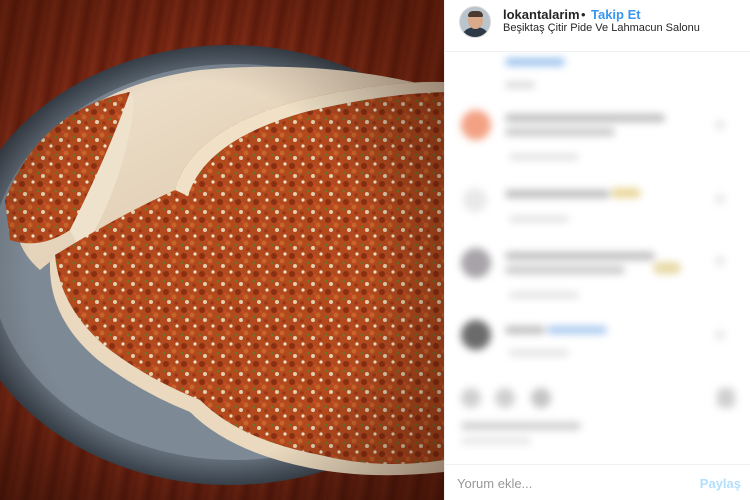 The width and height of the screenshot is (750, 500). What do you see at coordinates (597, 416) in the screenshot?
I see `post-actions-blurred` at bounding box center [597, 416].